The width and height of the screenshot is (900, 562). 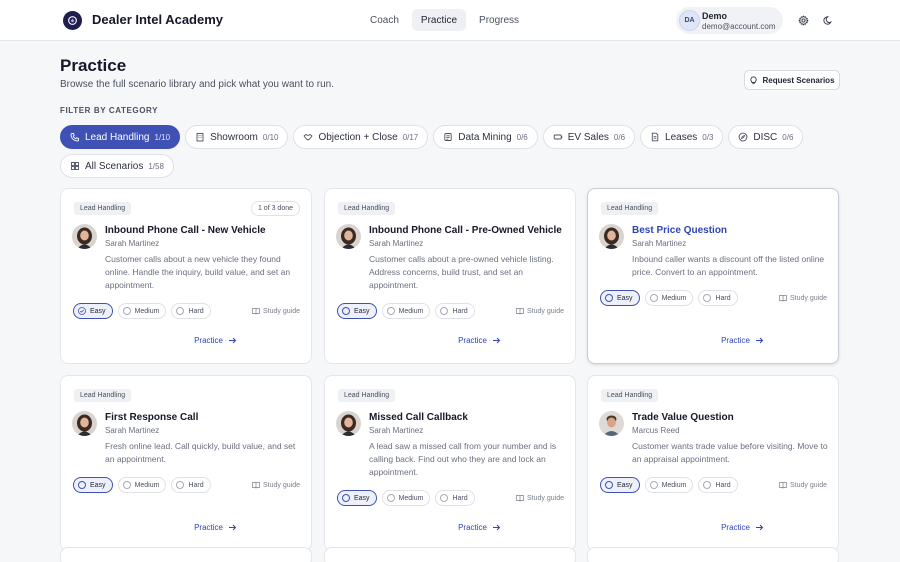 What do you see at coordinates (410, 137) in the screenshot?
I see `filter-count: 0/17` at bounding box center [410, 137].